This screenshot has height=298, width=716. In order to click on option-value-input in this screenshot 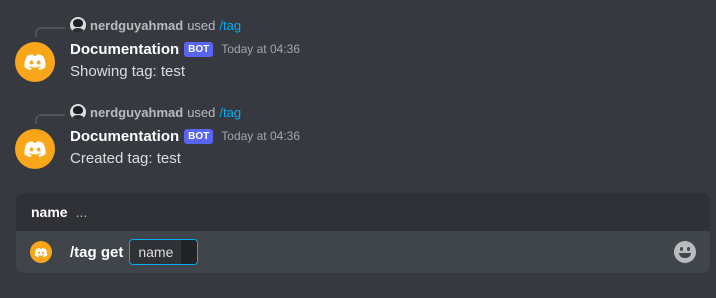, I will do `click(189, 252)`.